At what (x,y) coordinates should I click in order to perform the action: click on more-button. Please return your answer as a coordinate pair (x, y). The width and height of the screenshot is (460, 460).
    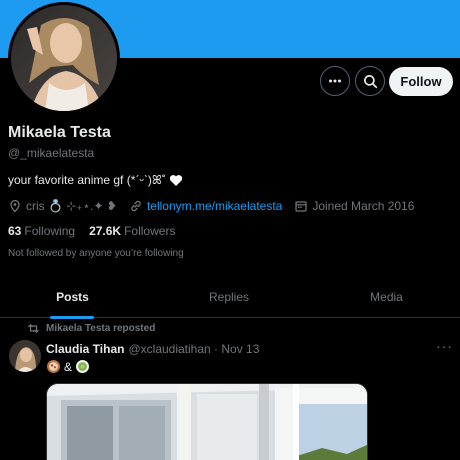
    Looking at the image, I should click on (335, 81).